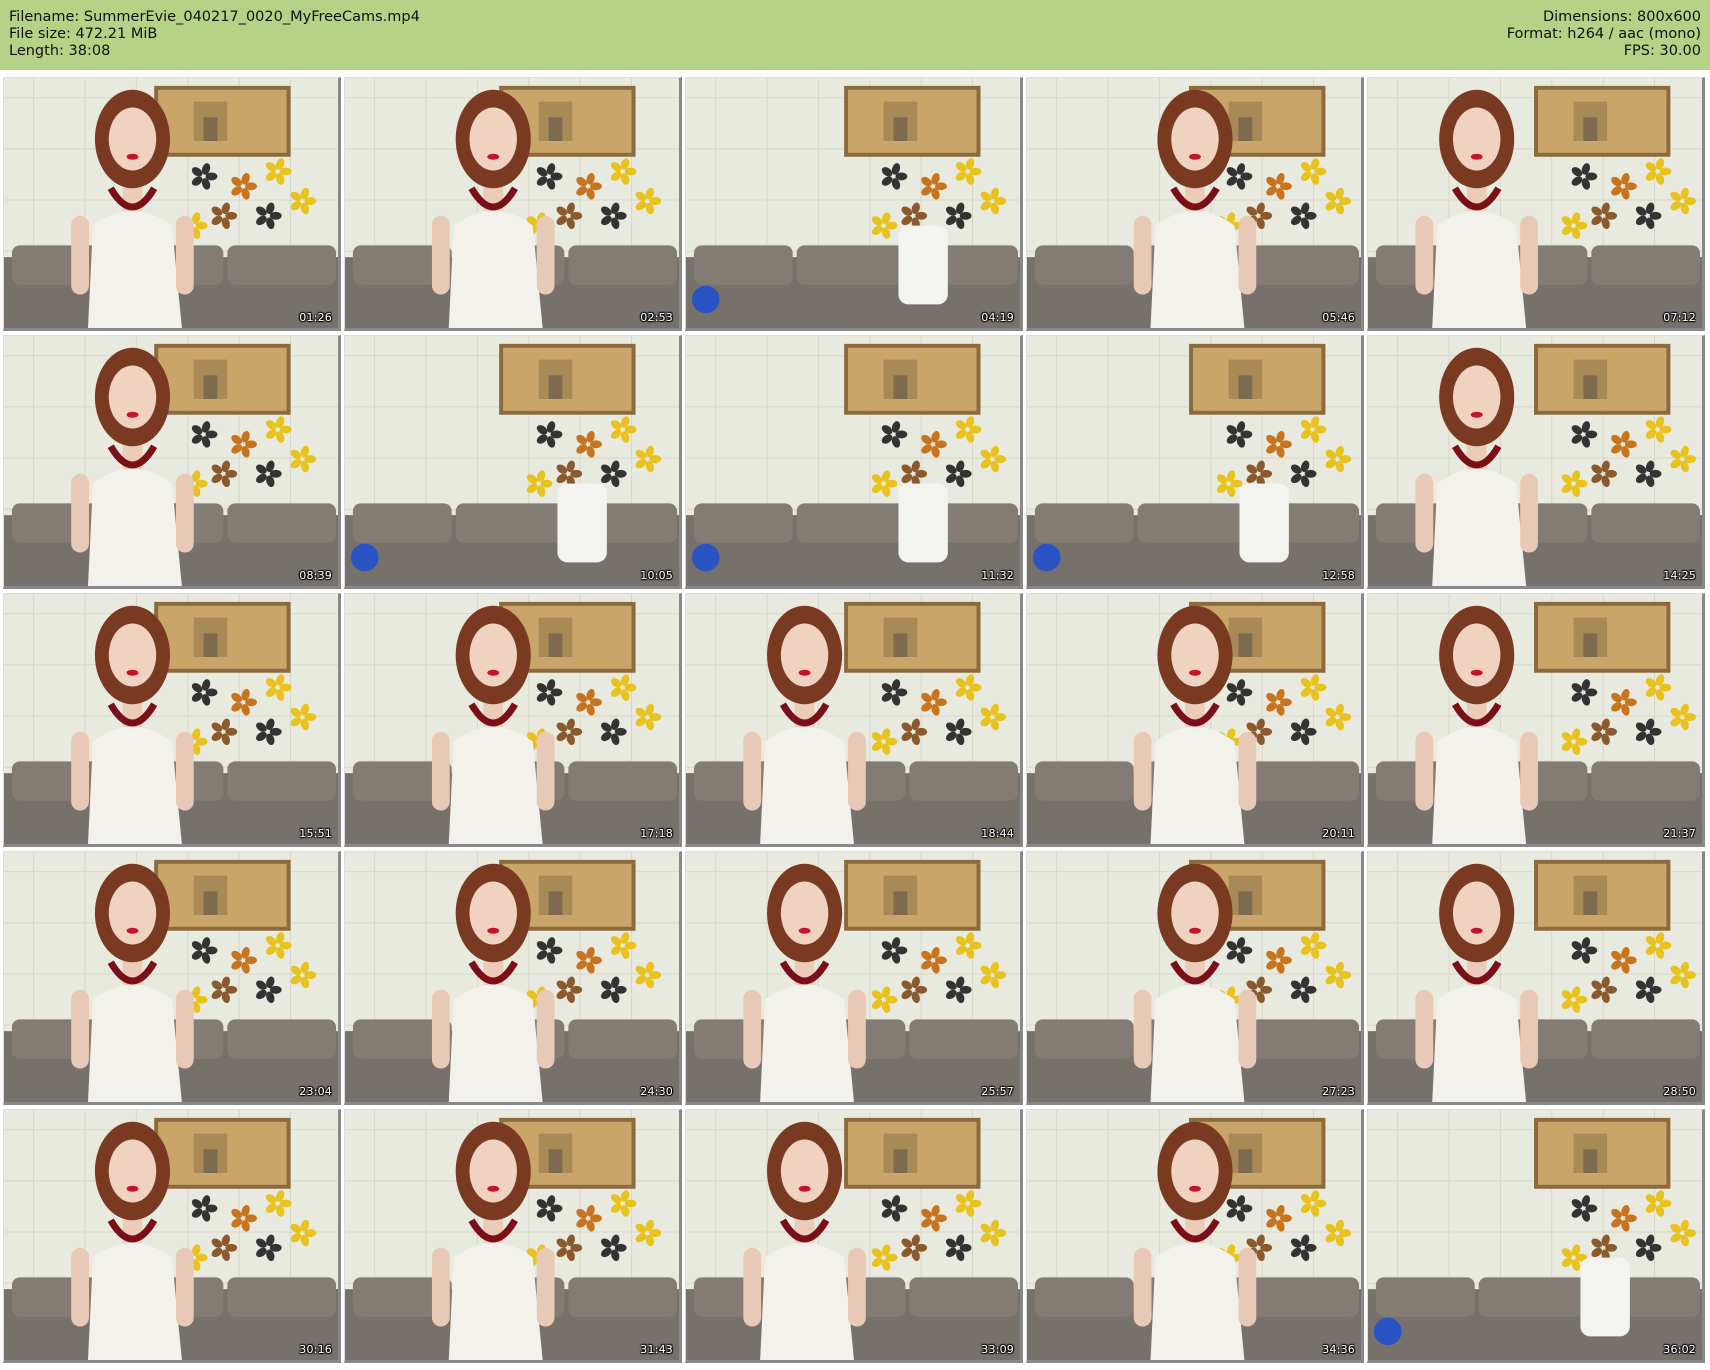 This screenshot has width=1710, height=1370. I want to click on video-frame-thumbnail: 05:46, so click(1195, 204).